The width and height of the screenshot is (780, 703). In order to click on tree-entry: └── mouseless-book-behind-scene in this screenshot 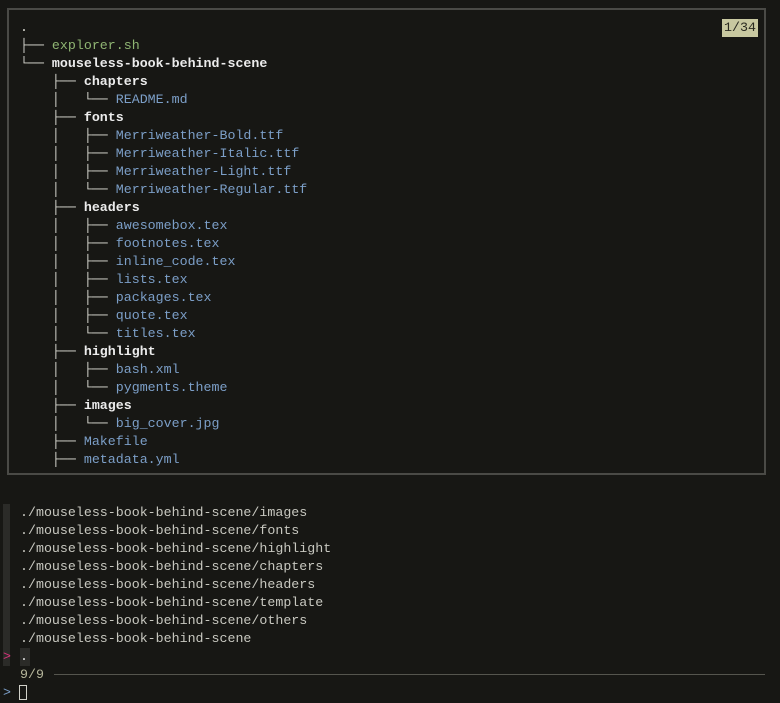, I will do `click(143, 64)`.